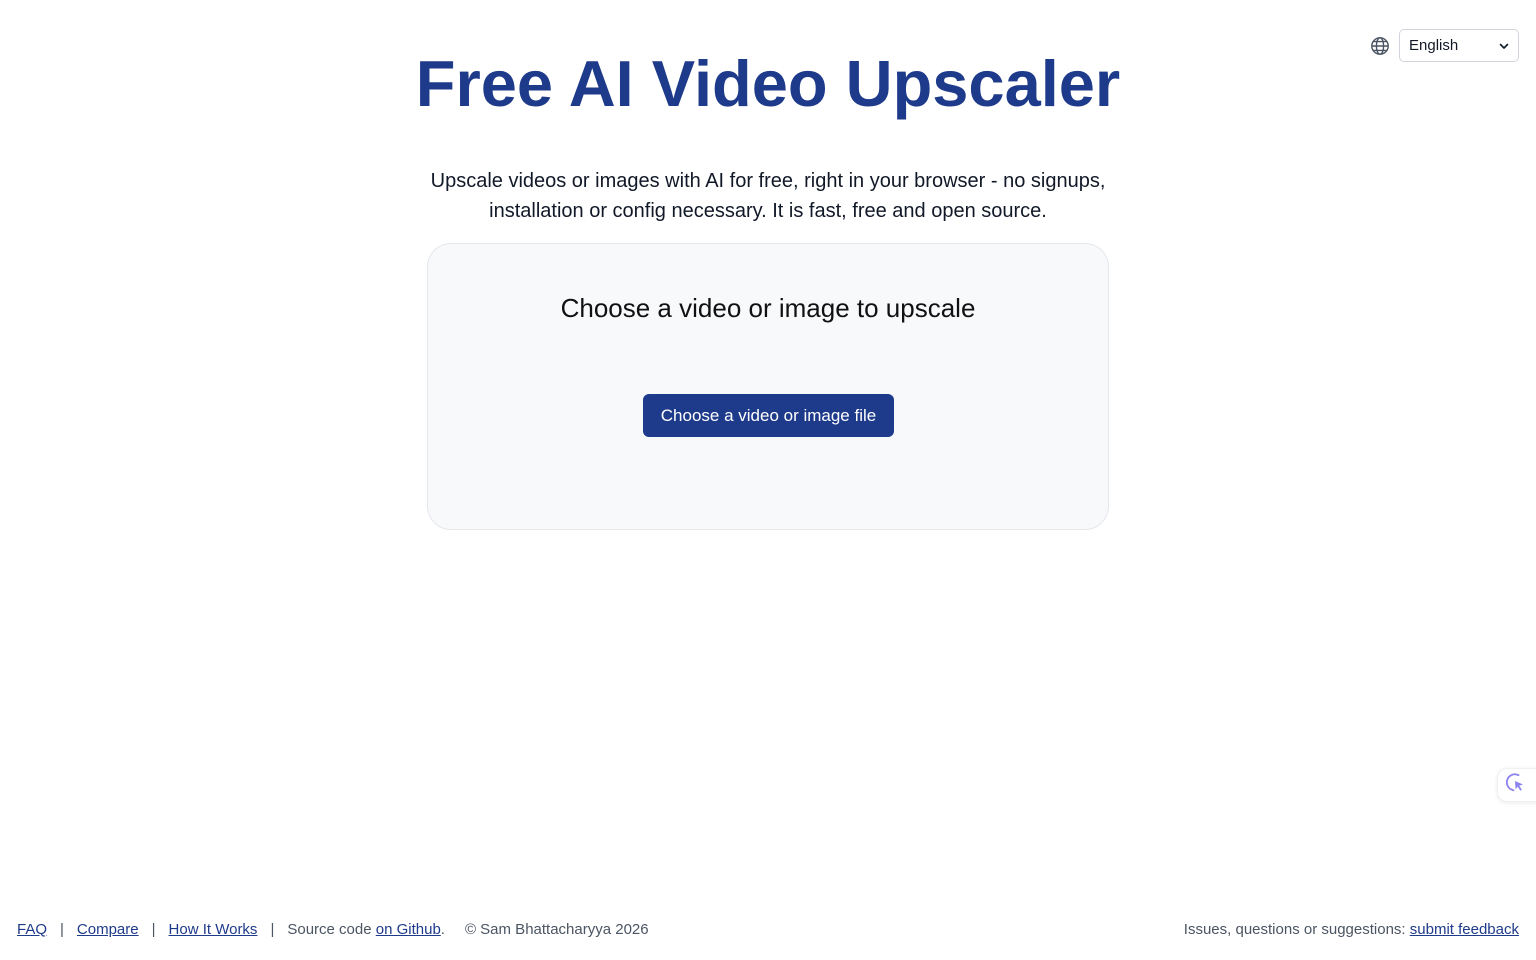 This screenshot has height=960, width=1536. What do you see at coordinates (1464, 929) in the screenshot?
I see `submit-feedback-link: submit feedback` at bounding box center [1464, 929].